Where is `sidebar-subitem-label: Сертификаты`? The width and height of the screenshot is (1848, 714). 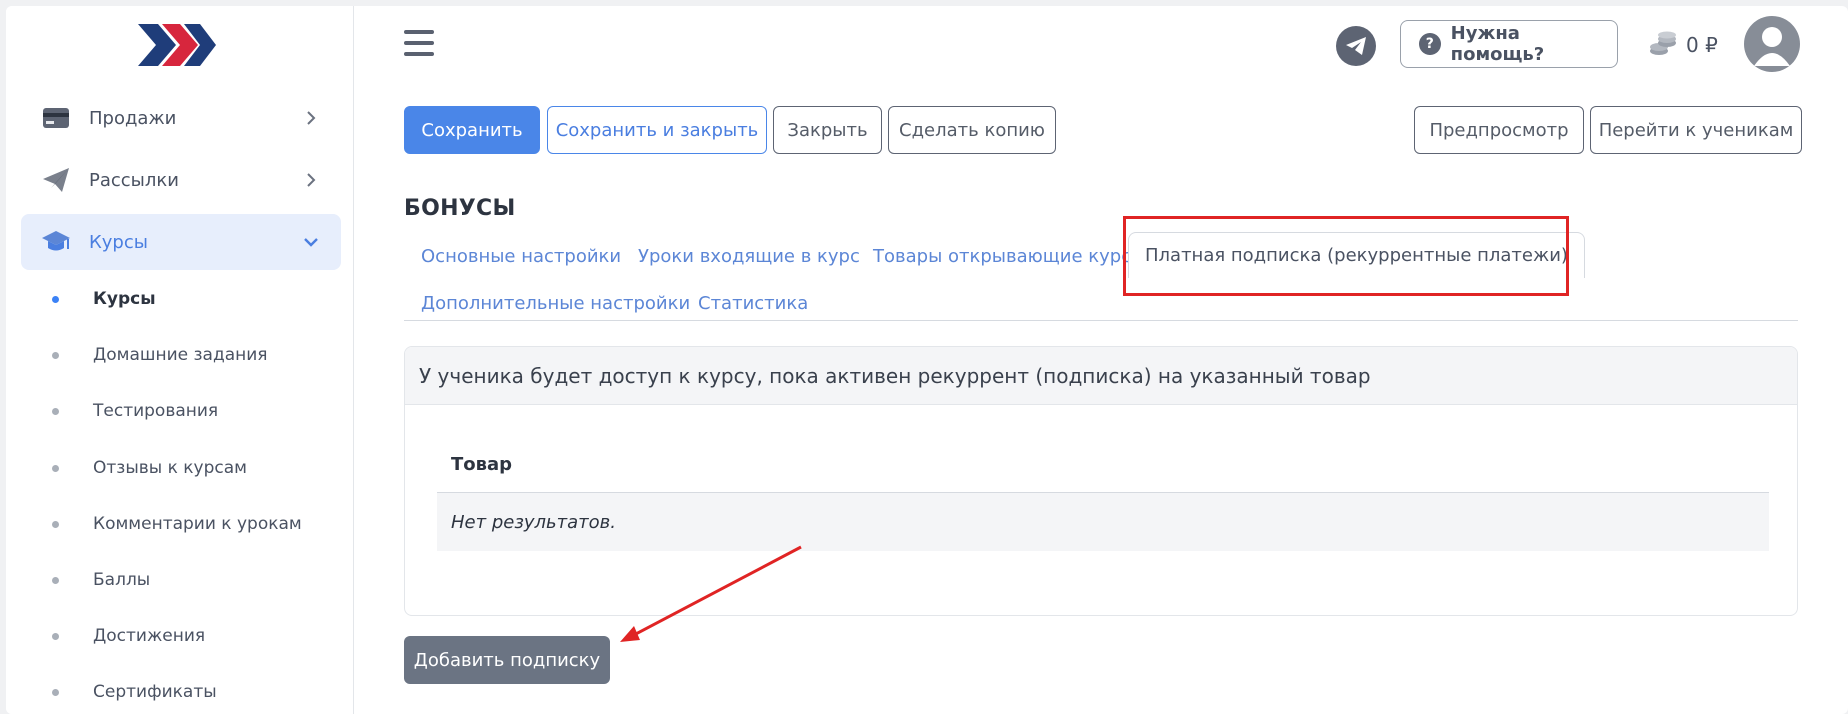
sidebar-subitem-label: Сертификаты is located at coordinates (155, 692).